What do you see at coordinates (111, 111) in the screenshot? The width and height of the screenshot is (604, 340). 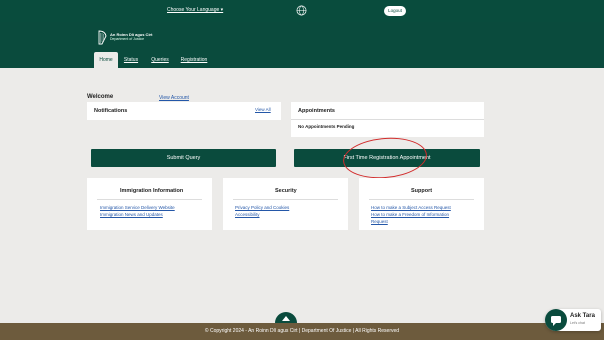 I see `notifications-title: Notifications` at bounding box center [111, 111].